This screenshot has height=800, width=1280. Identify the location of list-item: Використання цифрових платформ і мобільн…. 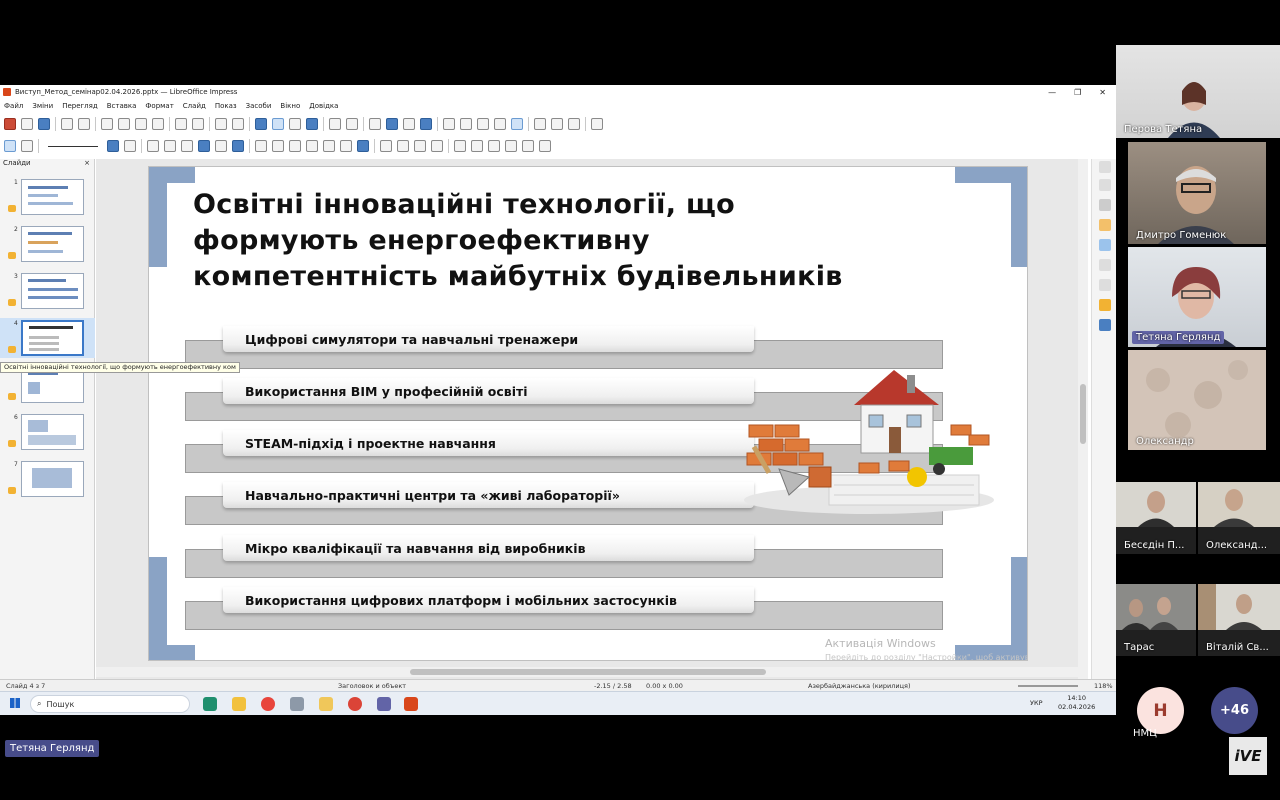
(488, 600).